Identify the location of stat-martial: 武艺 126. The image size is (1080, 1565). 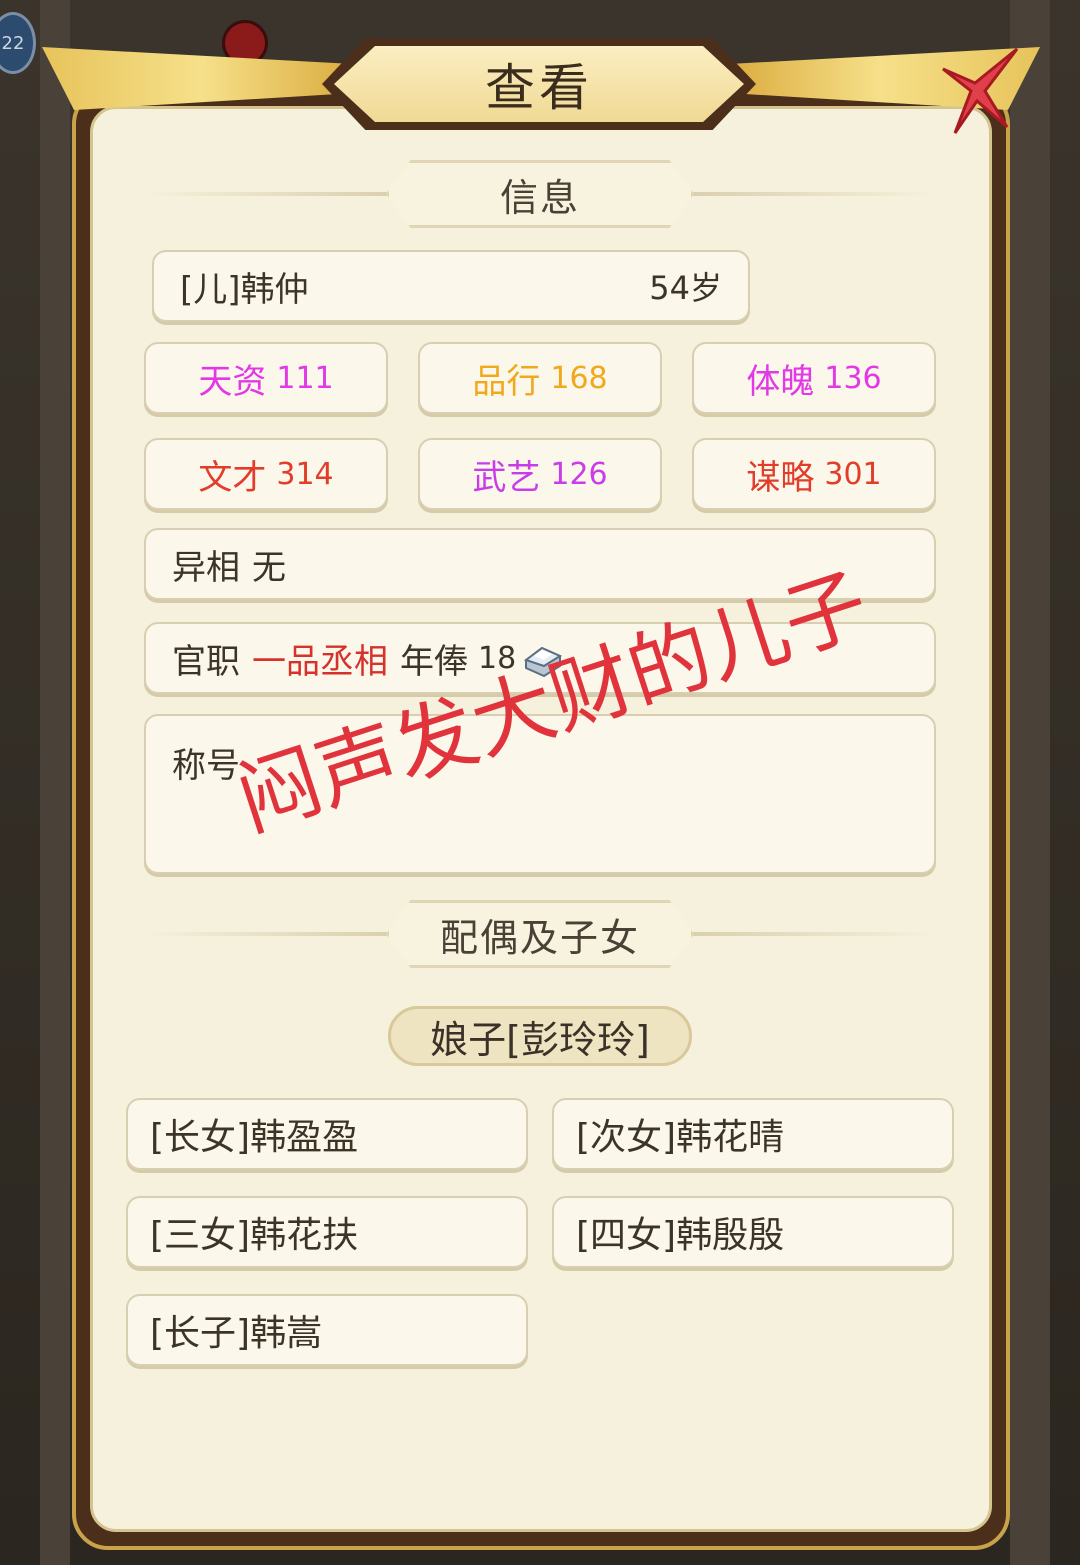
(540, 474).